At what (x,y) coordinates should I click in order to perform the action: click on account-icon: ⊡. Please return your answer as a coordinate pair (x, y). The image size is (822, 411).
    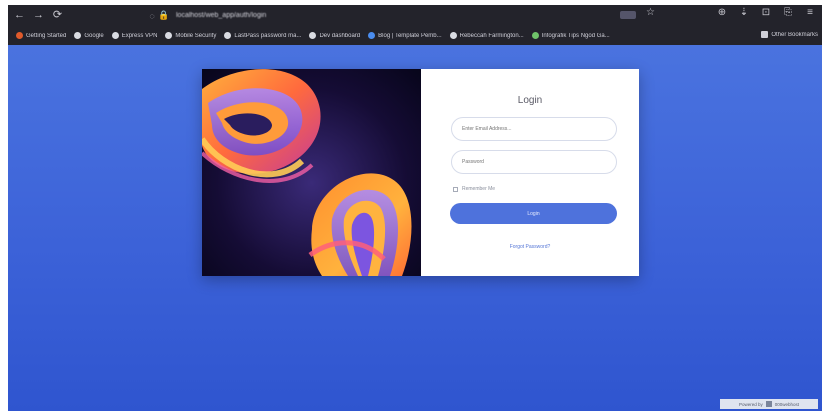
    Looking at the image, I should click on (766, 12).